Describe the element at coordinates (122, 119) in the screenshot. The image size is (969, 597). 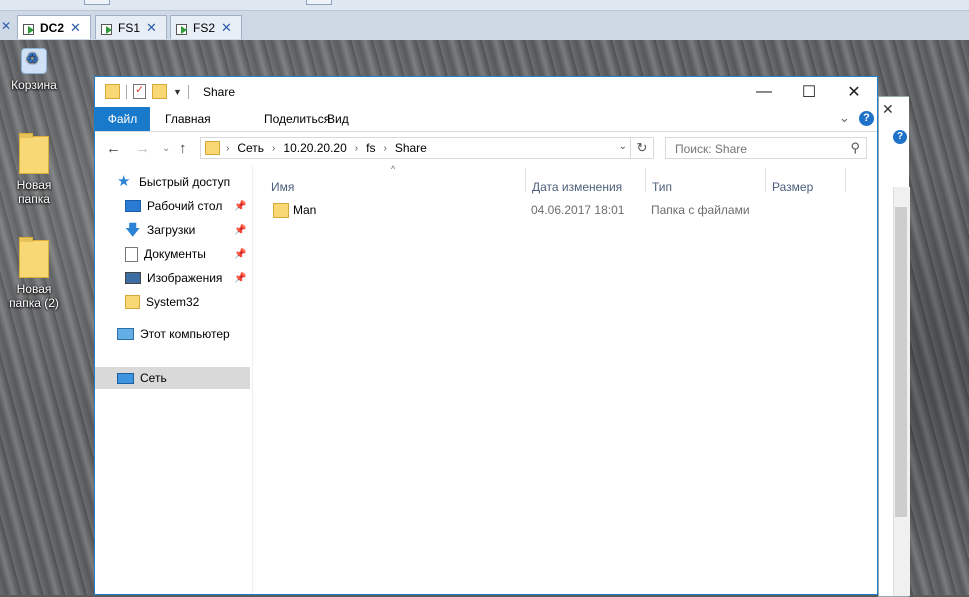
I see `tab-file: Файл` at that location.